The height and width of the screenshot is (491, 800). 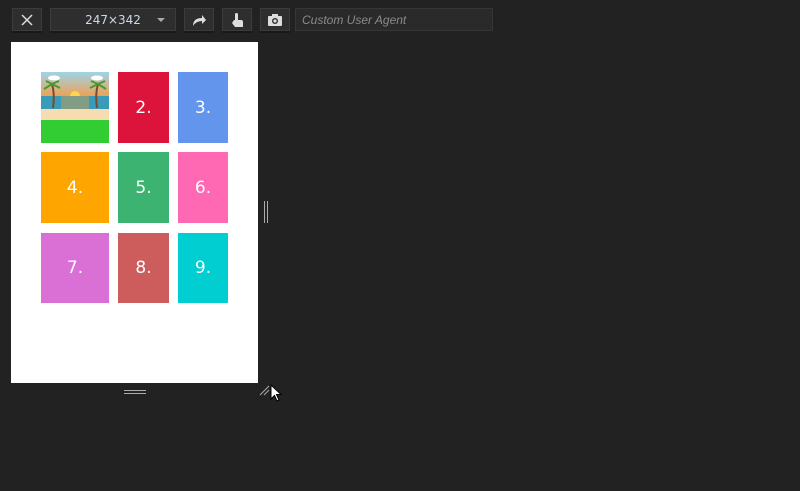 I want to click on tile-9: 9., so click(x=203, y=268).